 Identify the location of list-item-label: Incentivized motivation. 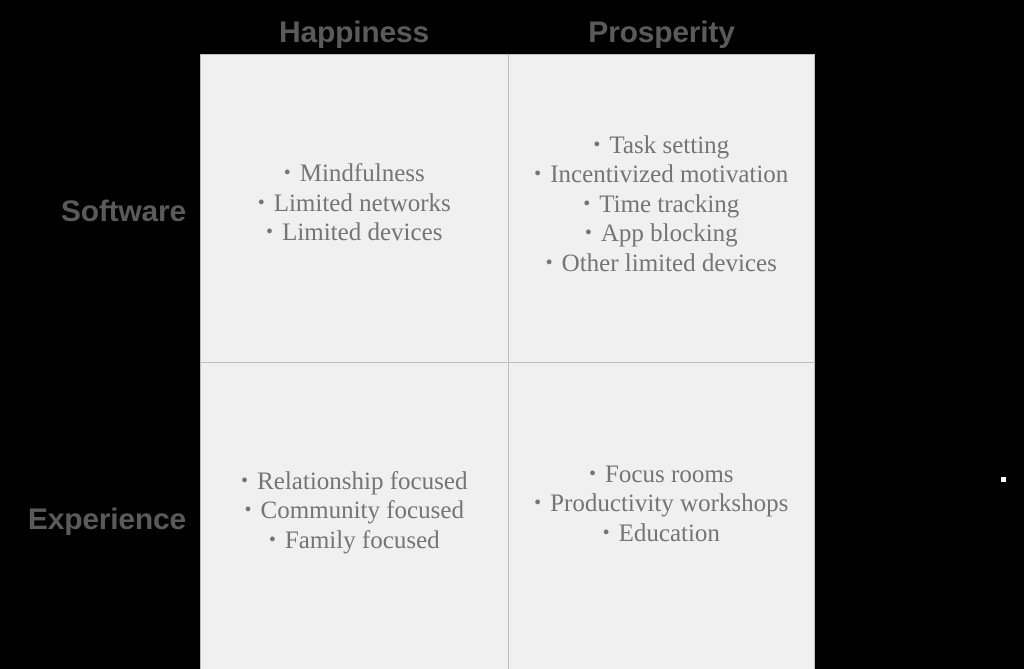
(669, 175).